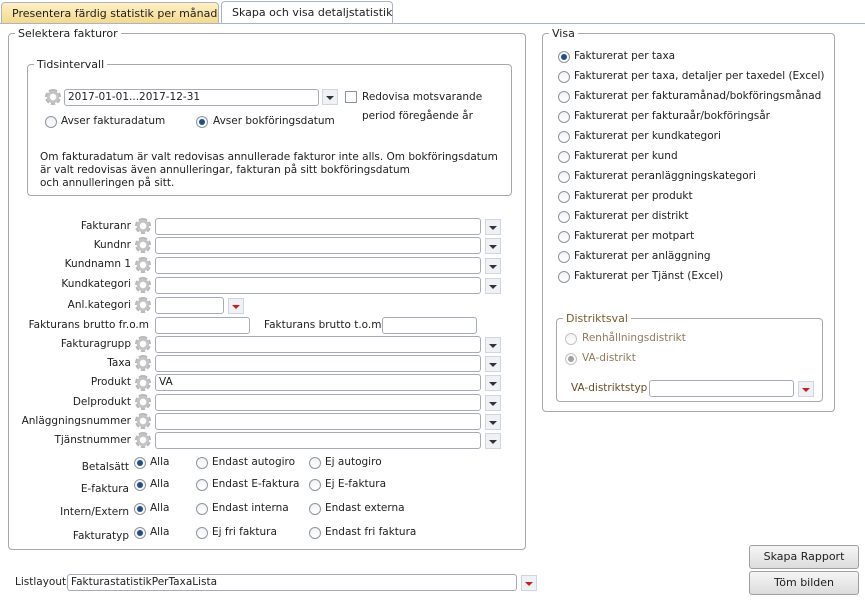  Describe the element at coordinates (140, 533) in the screenshot. I see `fakturatyp-alla-radio` at that location.